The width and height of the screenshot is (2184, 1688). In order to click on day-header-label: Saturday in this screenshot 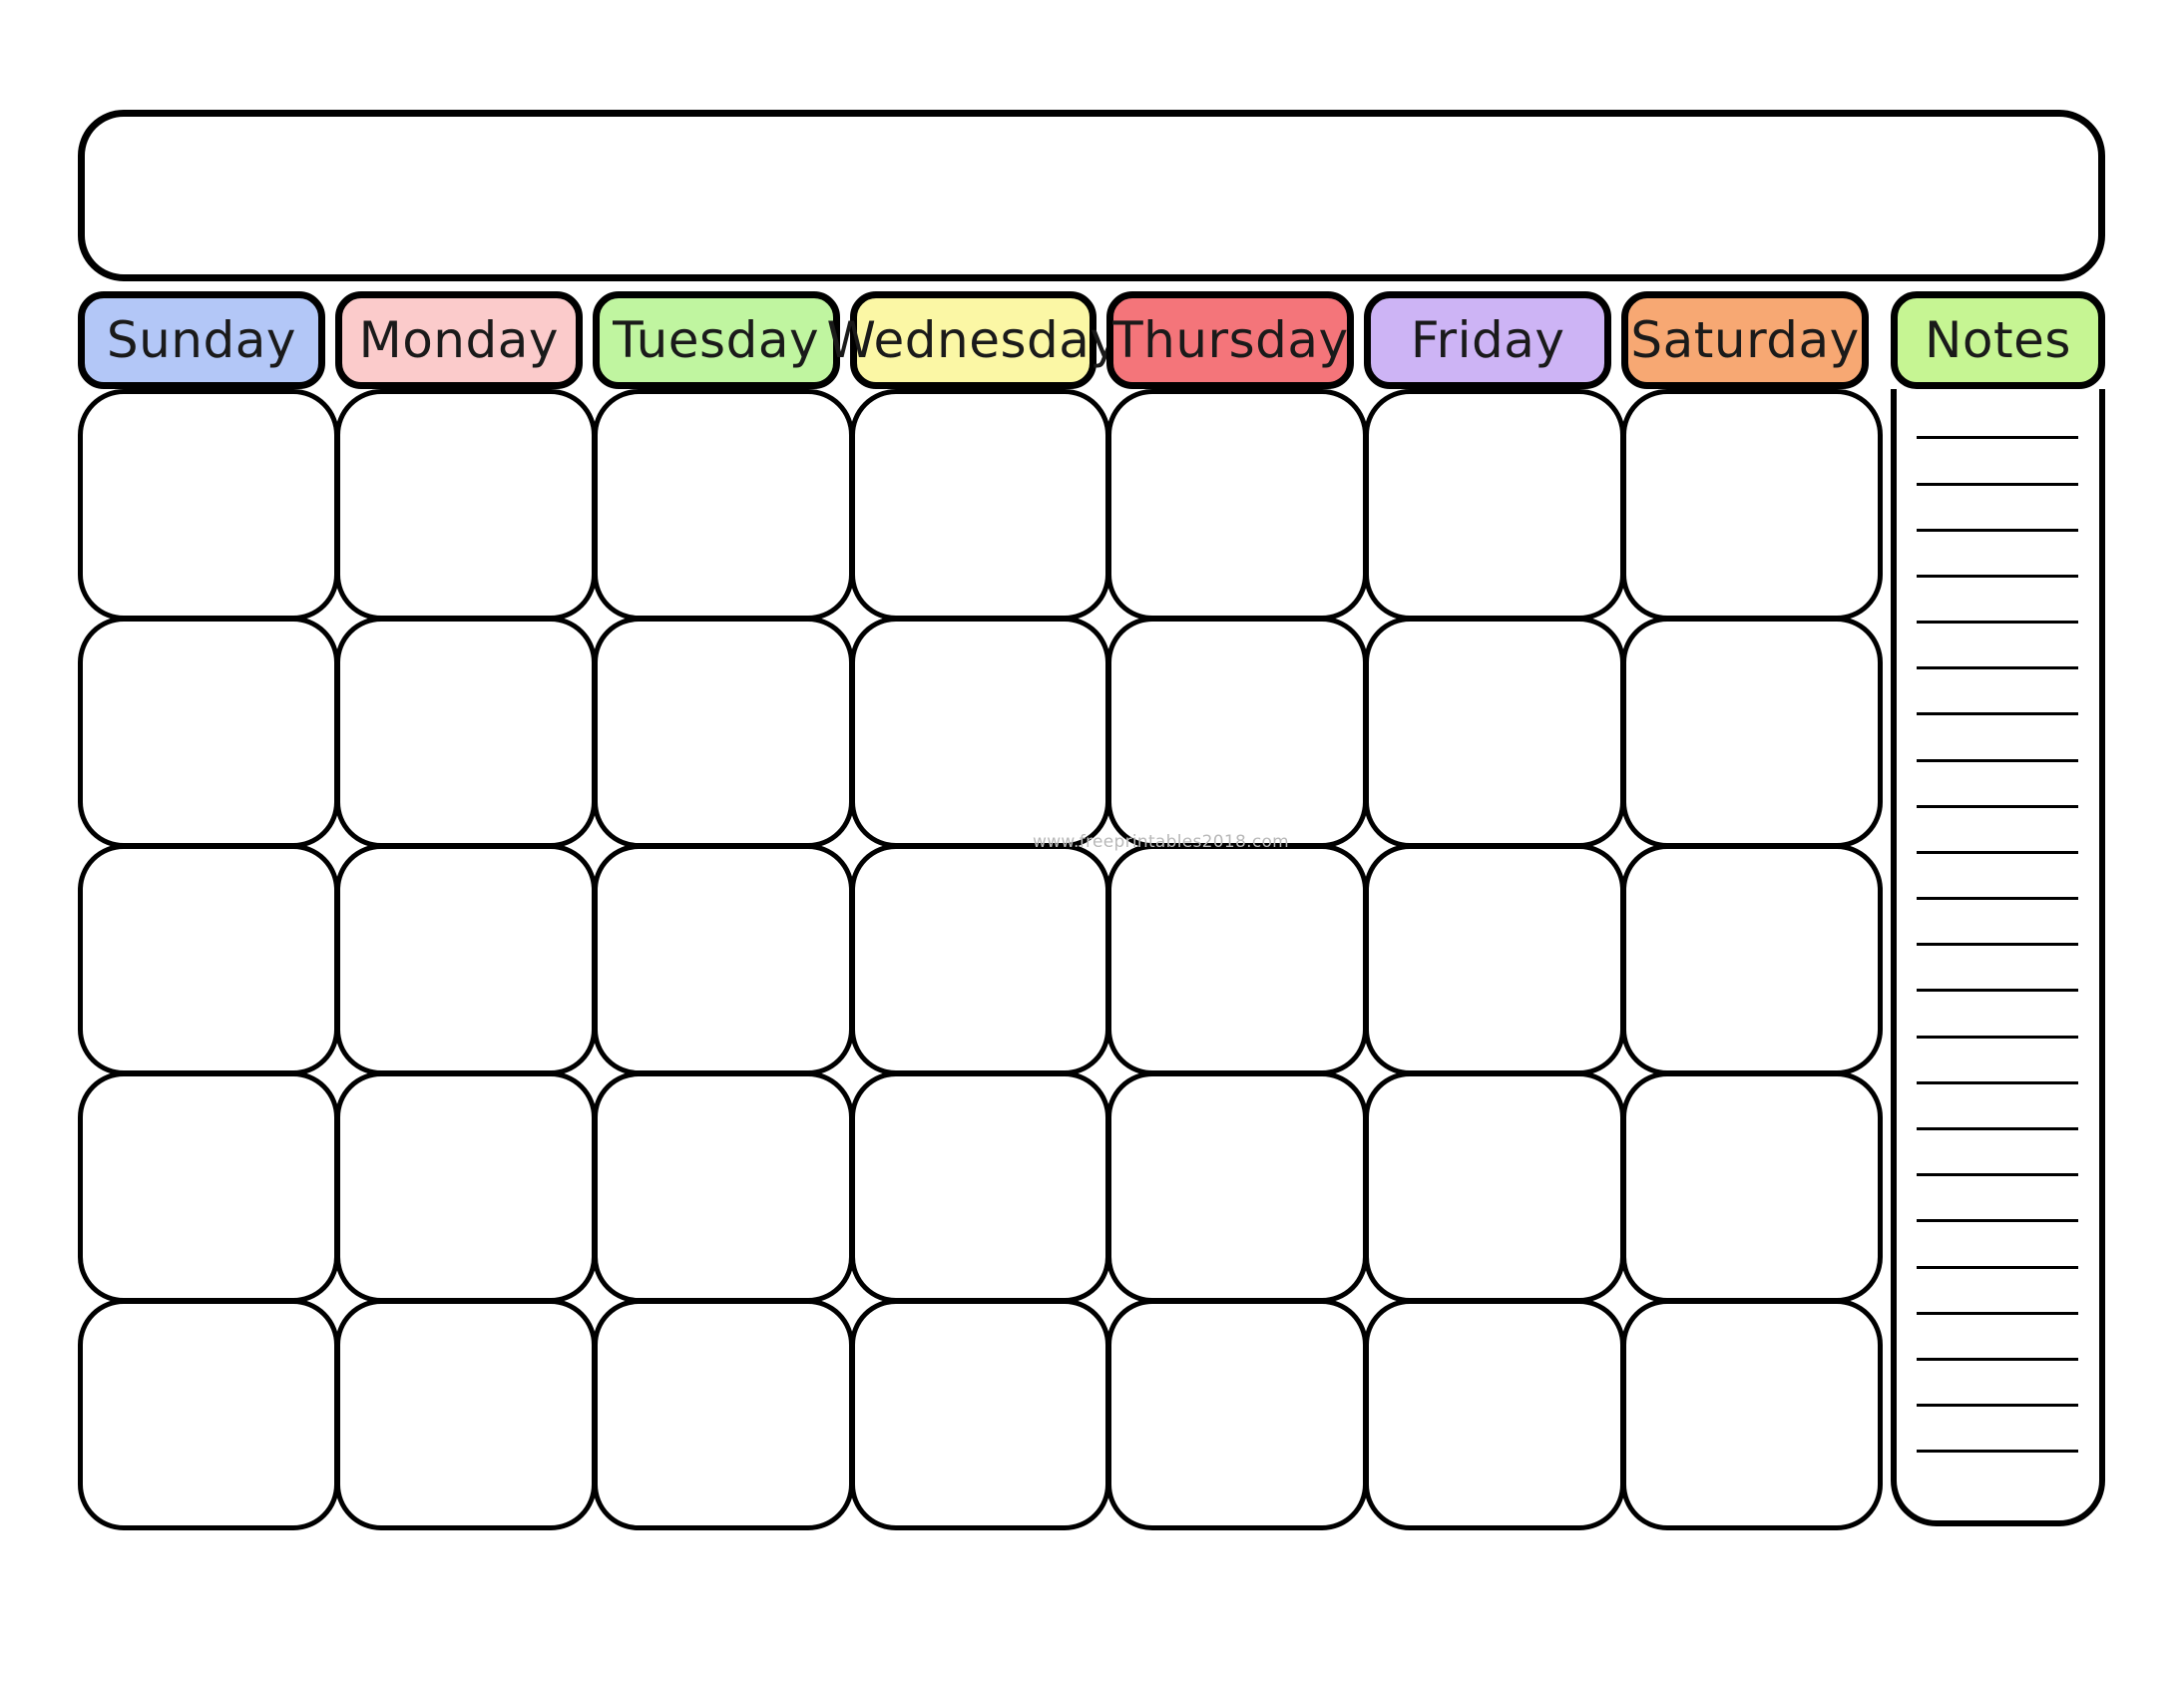, I will do `click(1745, 340)`.